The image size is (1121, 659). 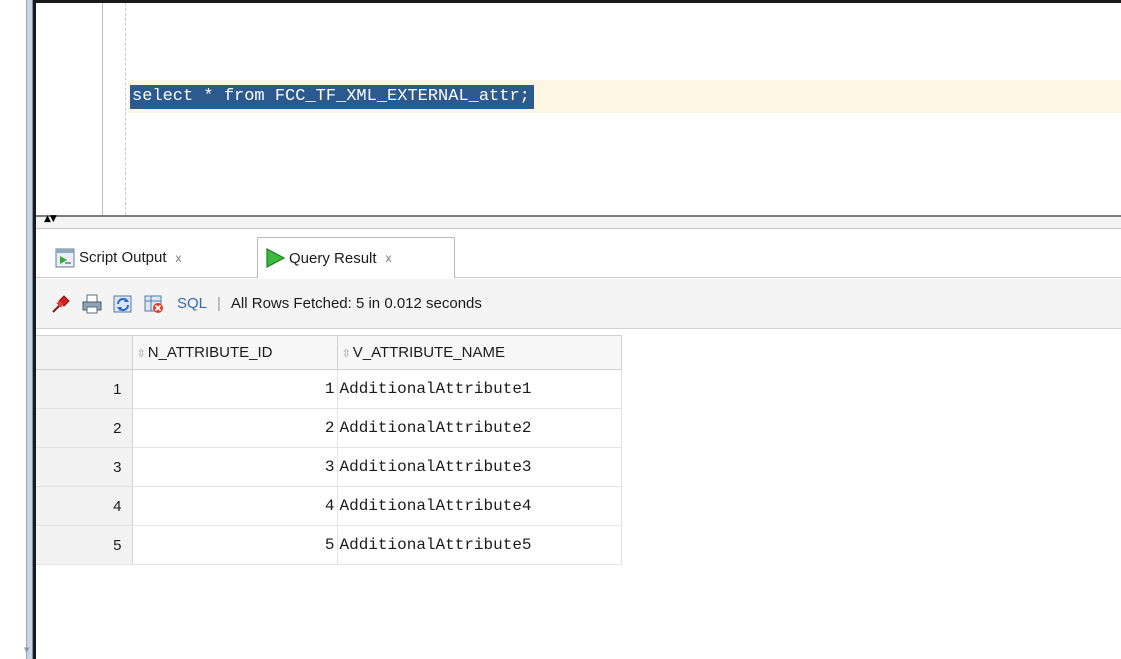 I want to click on cell-attribute-id: 5, so click(x=235, y=545).